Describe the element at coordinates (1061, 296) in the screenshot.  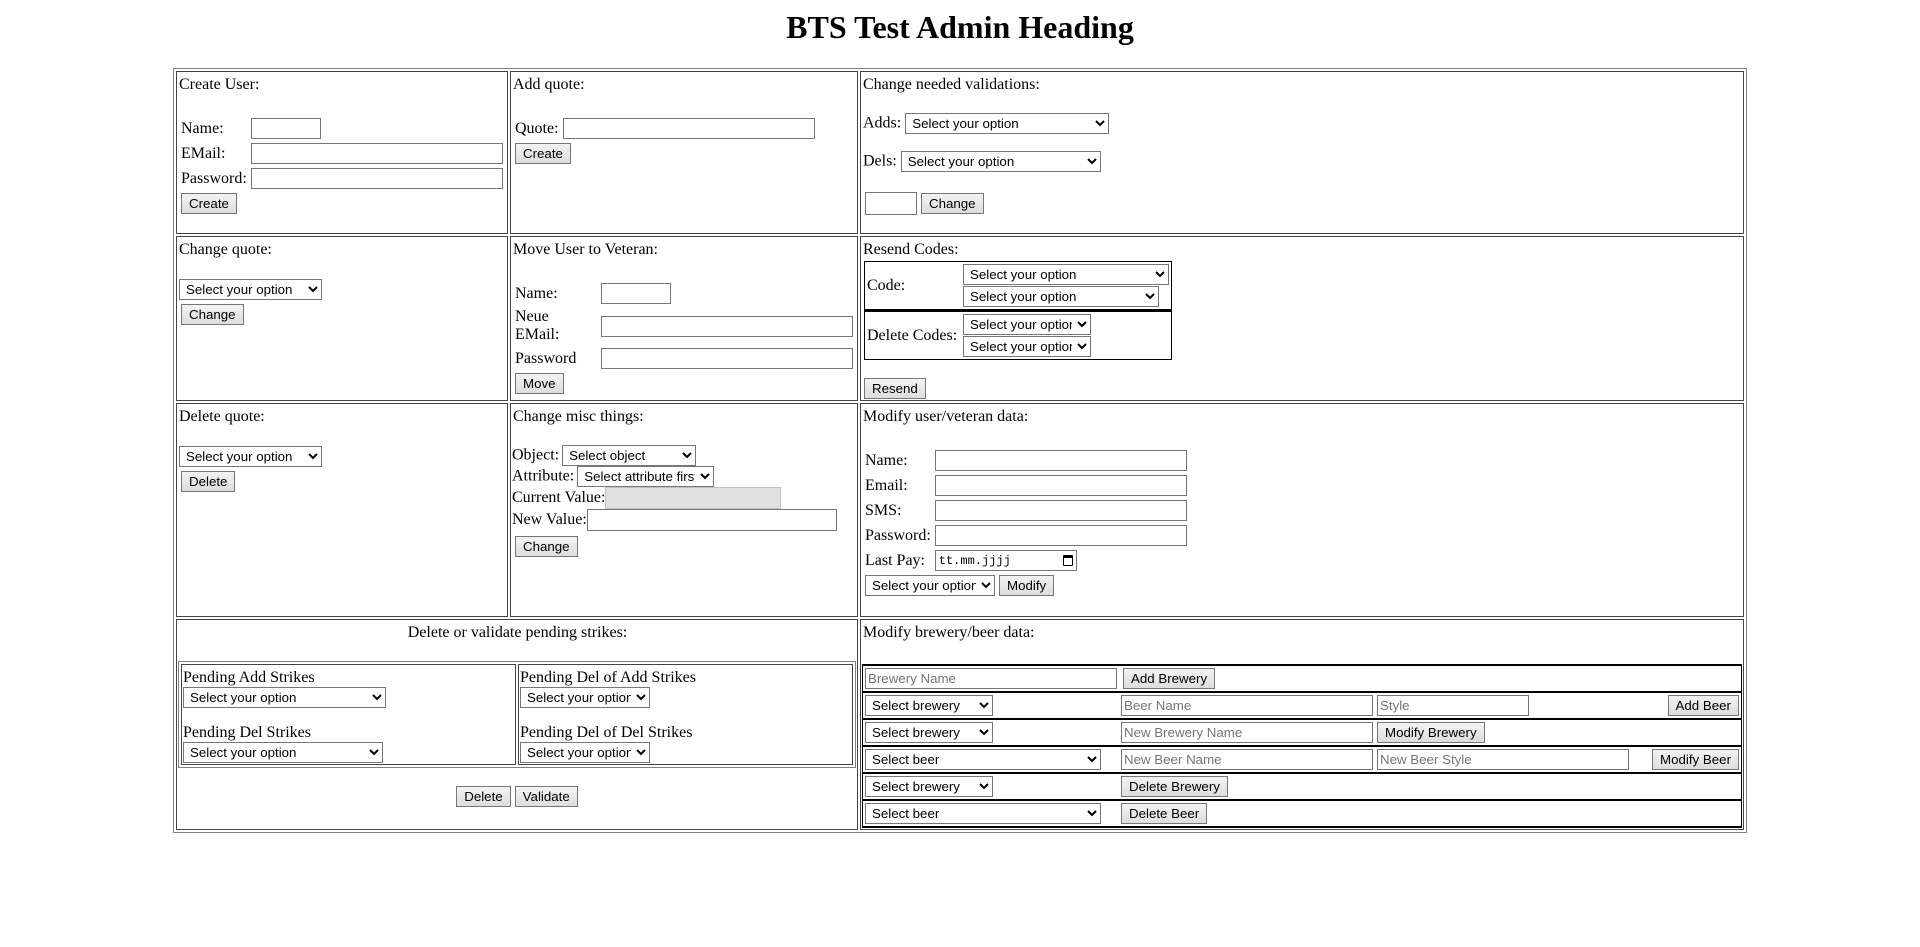
I see `code-select-2: Select your option` at that location.